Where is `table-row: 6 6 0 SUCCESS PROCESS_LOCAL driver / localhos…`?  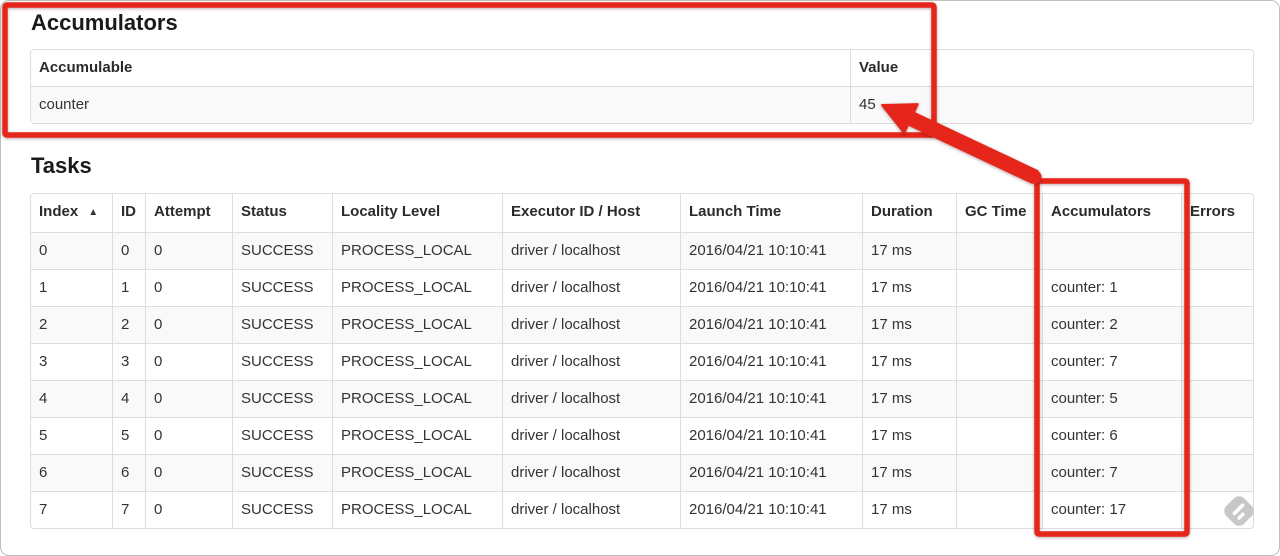
table-row: 6 6 0 SUCCESS PROCESS_LOCAL driver / localhos… is located at coordinates (642, 472).